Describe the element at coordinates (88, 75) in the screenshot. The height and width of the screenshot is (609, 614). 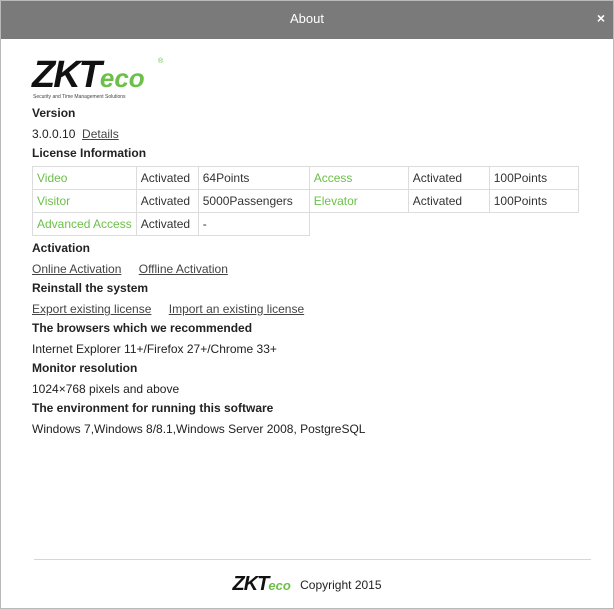
I see `logo-wordmark: ZKTeco` at that location.